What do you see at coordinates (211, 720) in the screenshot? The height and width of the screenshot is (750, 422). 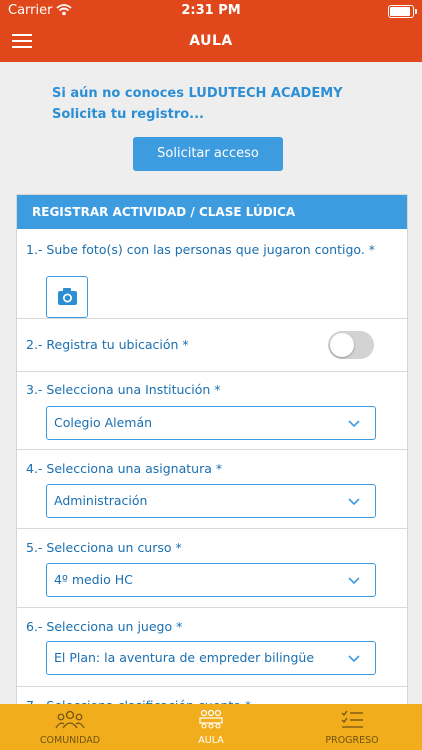 I see `classroom-icon` at bounding box center [211, 720].